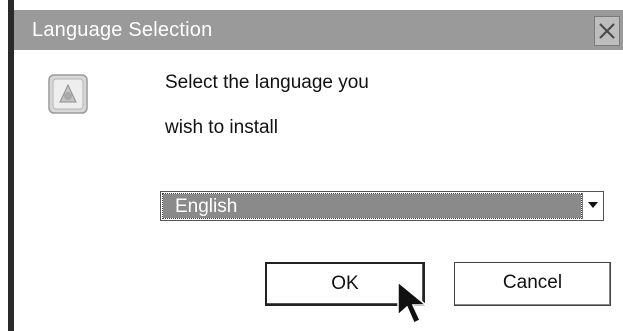 This screenshot has width=623, height=331. Describe the element at coordinates (267, 82) in the screenshot. I see `instruction-text-line1: Select the language you` at that location.